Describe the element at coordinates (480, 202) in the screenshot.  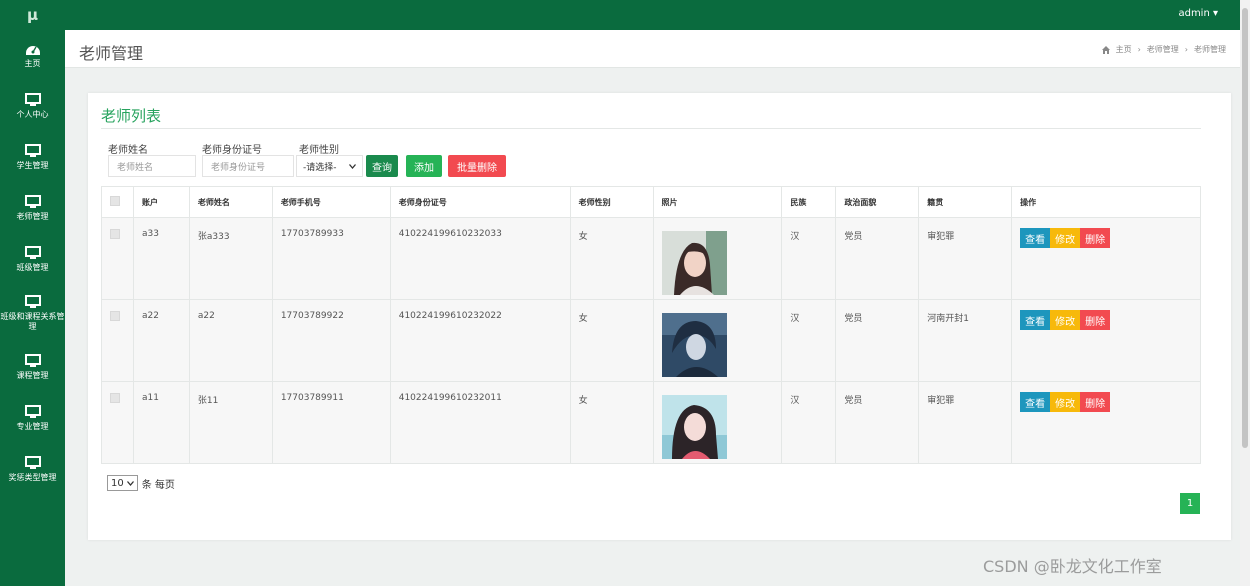
I see `column-header: 老师身份证号` at that location.